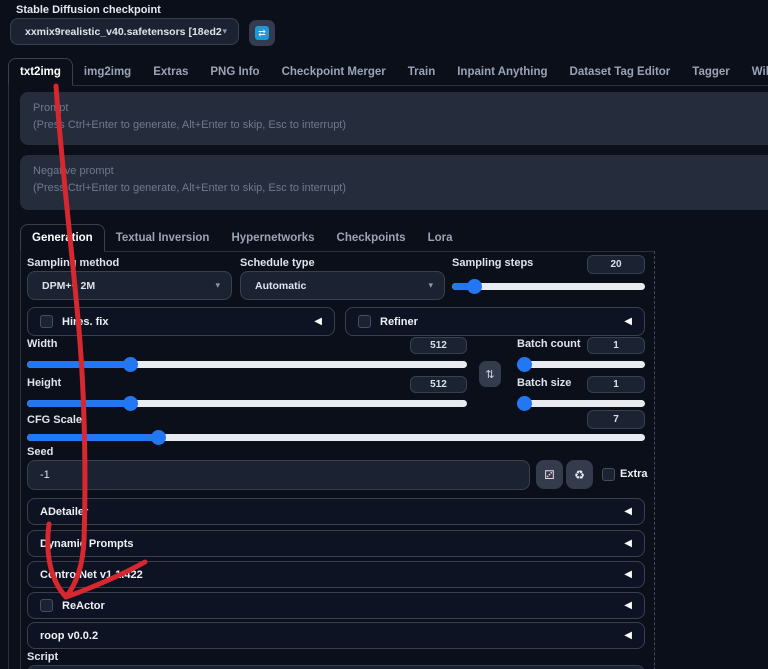  Describe the element at coordinates (616, 345) in the screenshot. I see `batch-count-input` at that location.